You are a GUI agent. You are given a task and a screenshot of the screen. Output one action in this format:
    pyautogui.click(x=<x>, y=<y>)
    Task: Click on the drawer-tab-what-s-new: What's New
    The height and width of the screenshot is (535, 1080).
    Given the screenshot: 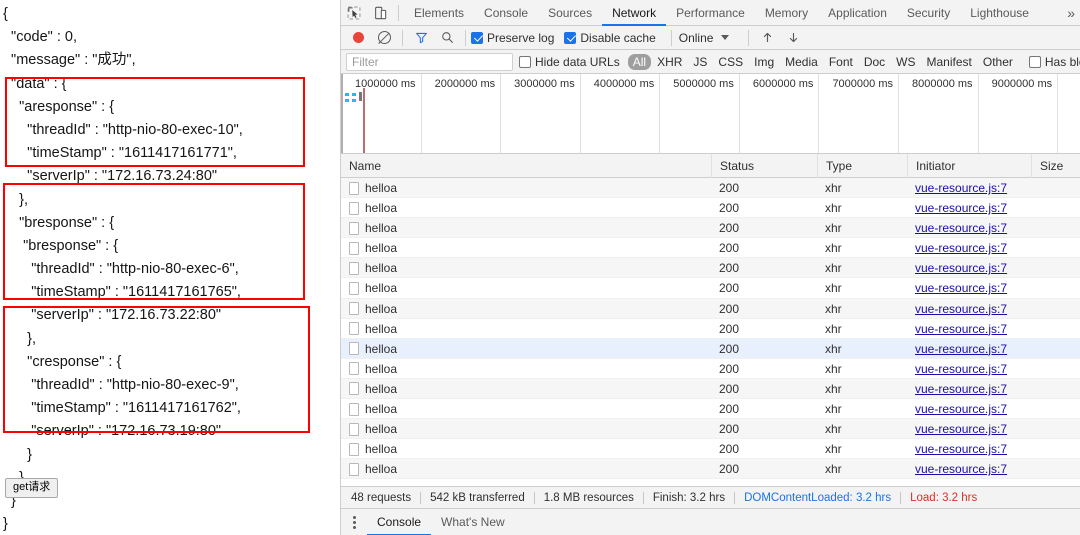 What is the action you would take?
    pyautogui.click(x=473, y=522)
    